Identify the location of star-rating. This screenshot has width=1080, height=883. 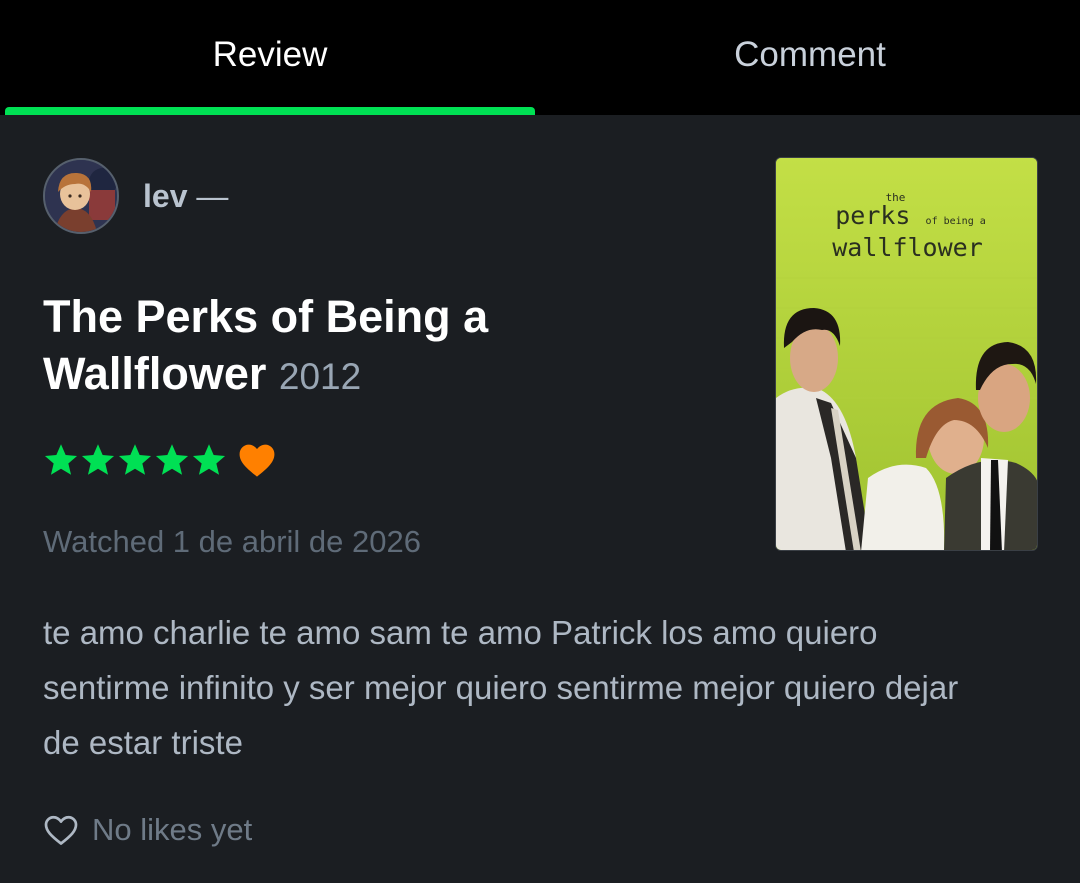
(159, 460).